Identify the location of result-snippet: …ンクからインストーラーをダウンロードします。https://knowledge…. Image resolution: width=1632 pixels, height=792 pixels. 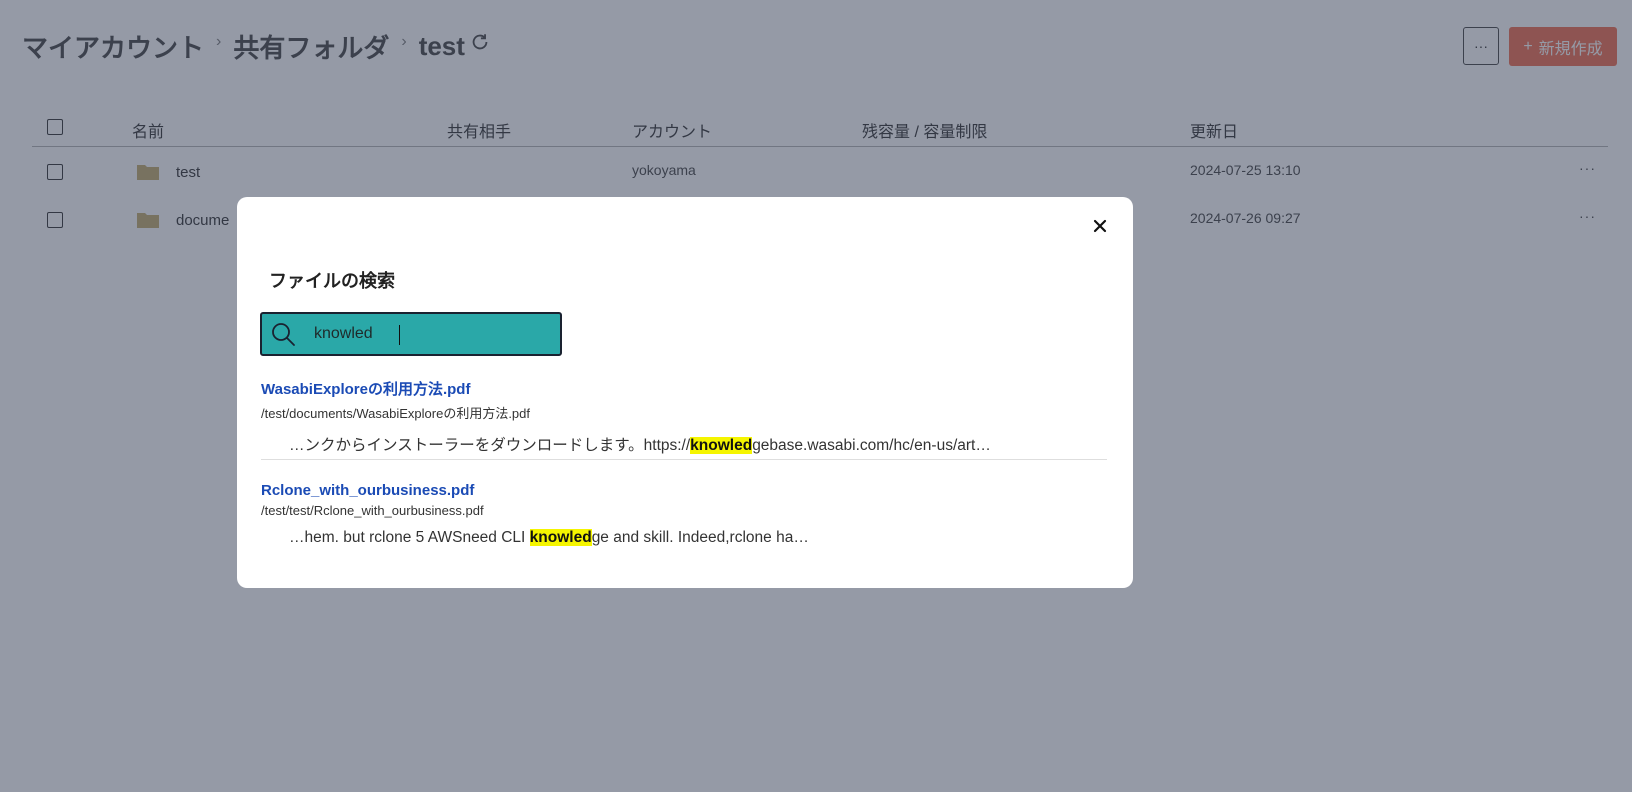
(698, 444).